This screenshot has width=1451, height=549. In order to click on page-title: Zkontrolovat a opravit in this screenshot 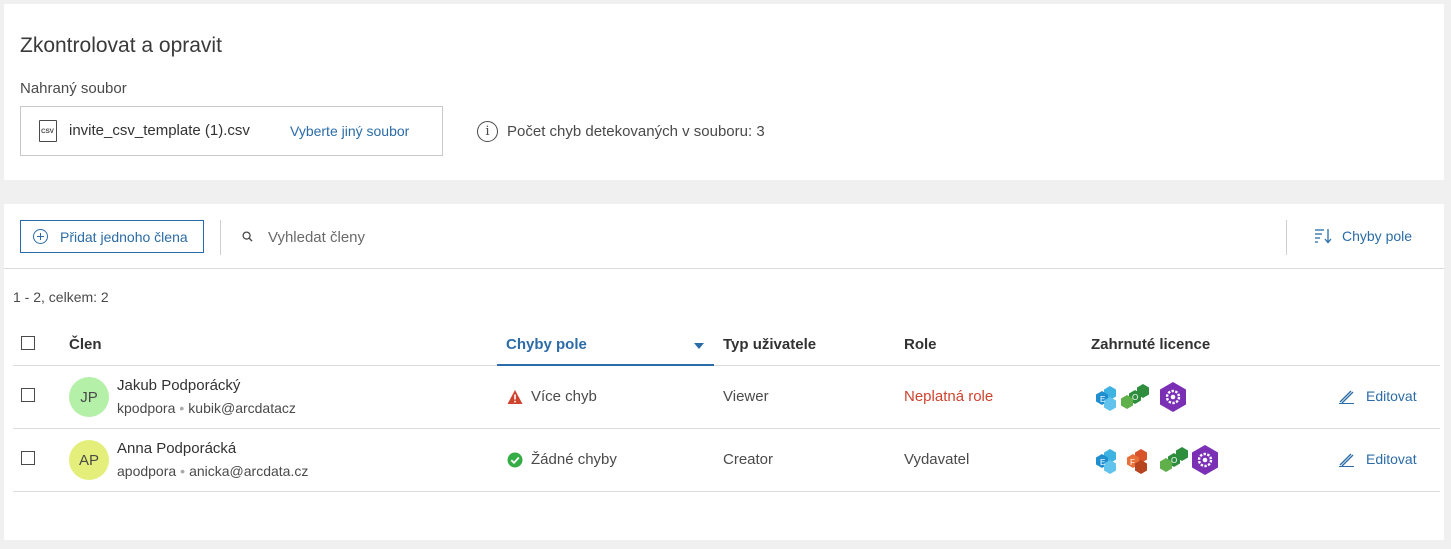, I will do `click(121, 45)`.